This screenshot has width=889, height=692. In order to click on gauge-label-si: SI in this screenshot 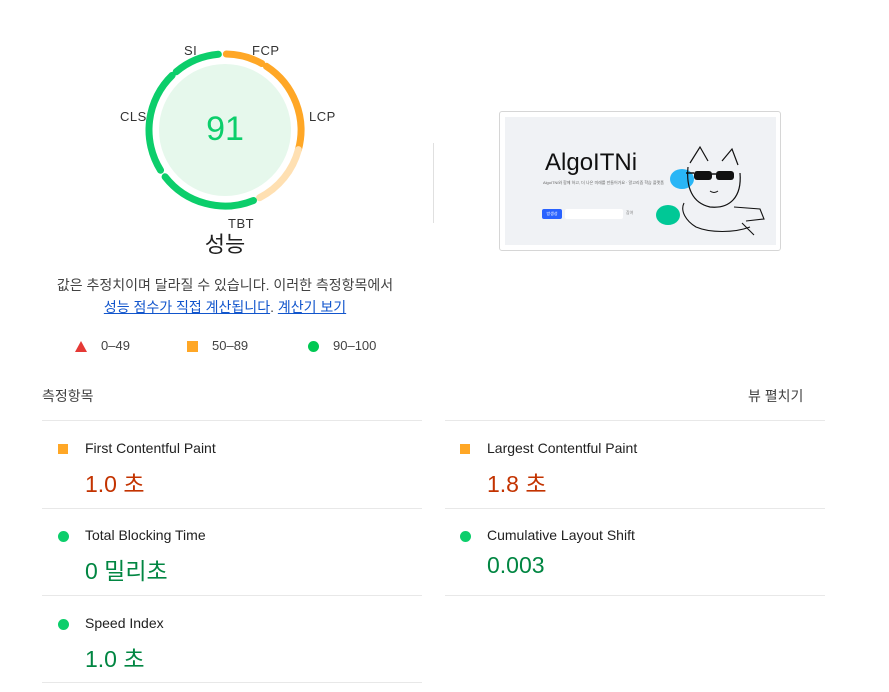, I will do `click(191, 50)`.